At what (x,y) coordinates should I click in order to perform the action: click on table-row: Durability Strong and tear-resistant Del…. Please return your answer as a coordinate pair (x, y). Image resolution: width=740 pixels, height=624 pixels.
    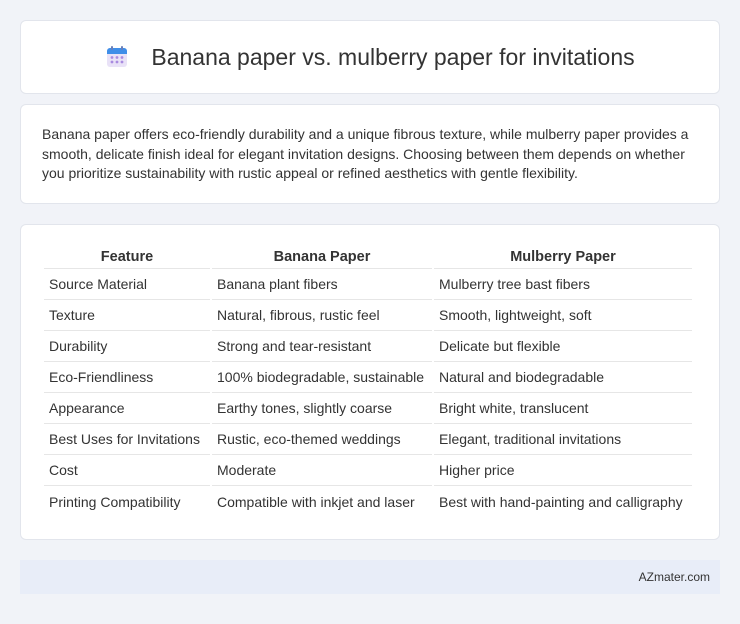
    Looking at the image, I should click on (368, 346).